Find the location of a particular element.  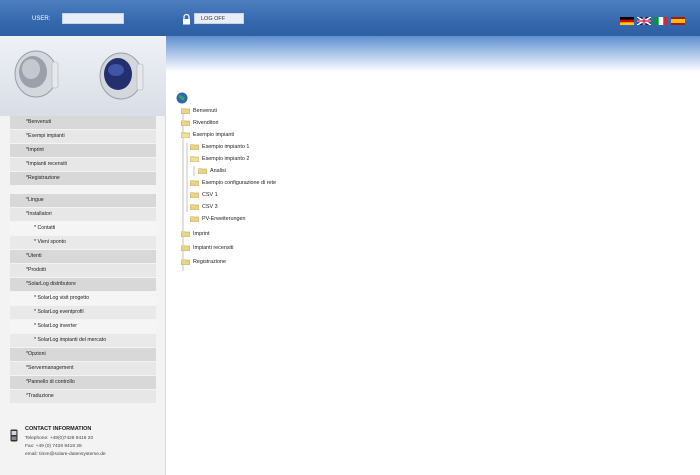

language-flags is located at coordinates (652, 21).